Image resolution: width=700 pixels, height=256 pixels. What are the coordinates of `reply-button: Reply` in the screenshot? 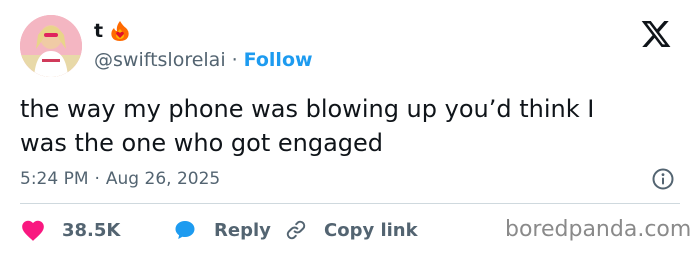 It's located at (228, 230).